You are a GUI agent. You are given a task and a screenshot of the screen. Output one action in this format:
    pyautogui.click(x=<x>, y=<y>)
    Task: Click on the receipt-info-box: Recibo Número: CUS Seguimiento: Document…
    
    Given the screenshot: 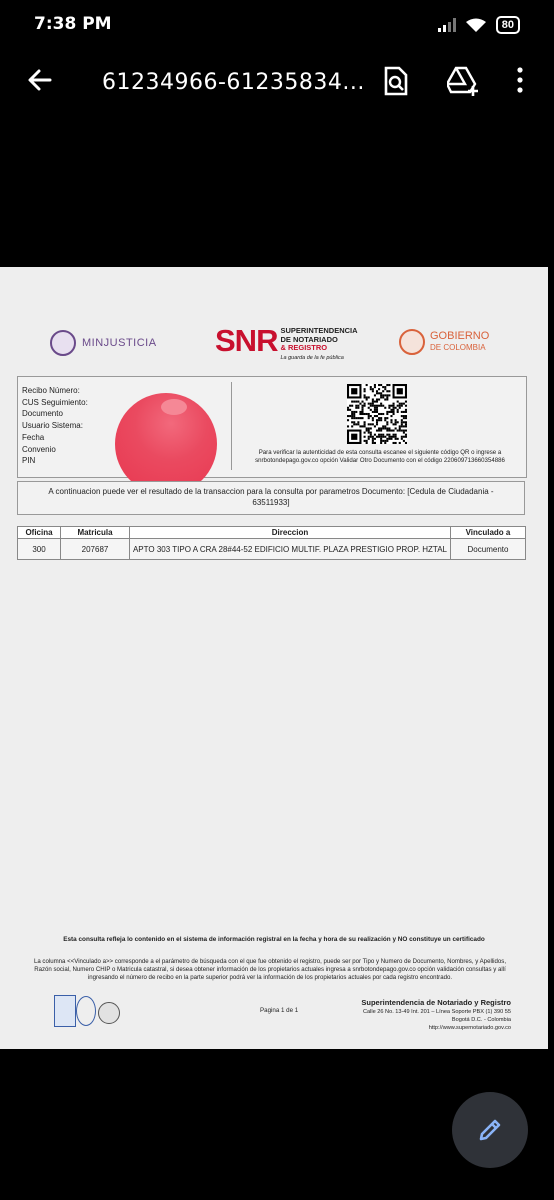 What is the action you would take?
    pyautogui.click(x=272, y=427)
    